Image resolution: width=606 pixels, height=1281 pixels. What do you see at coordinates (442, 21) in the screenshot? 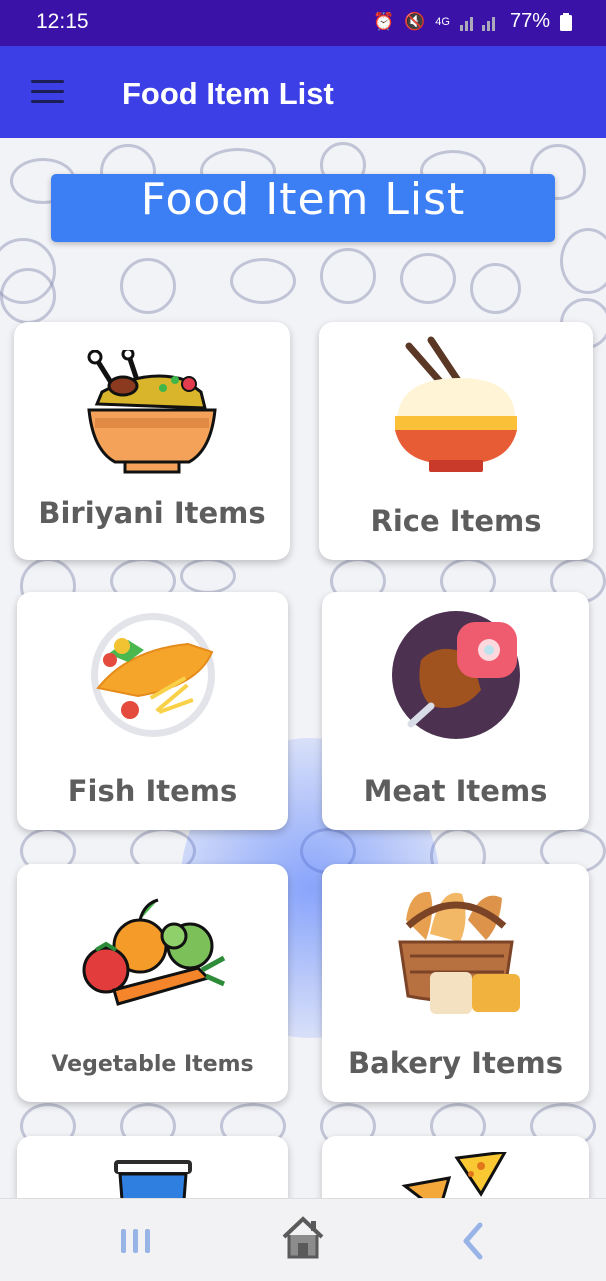
I see `signal-label: 4G` at bounding box center [442, 21].